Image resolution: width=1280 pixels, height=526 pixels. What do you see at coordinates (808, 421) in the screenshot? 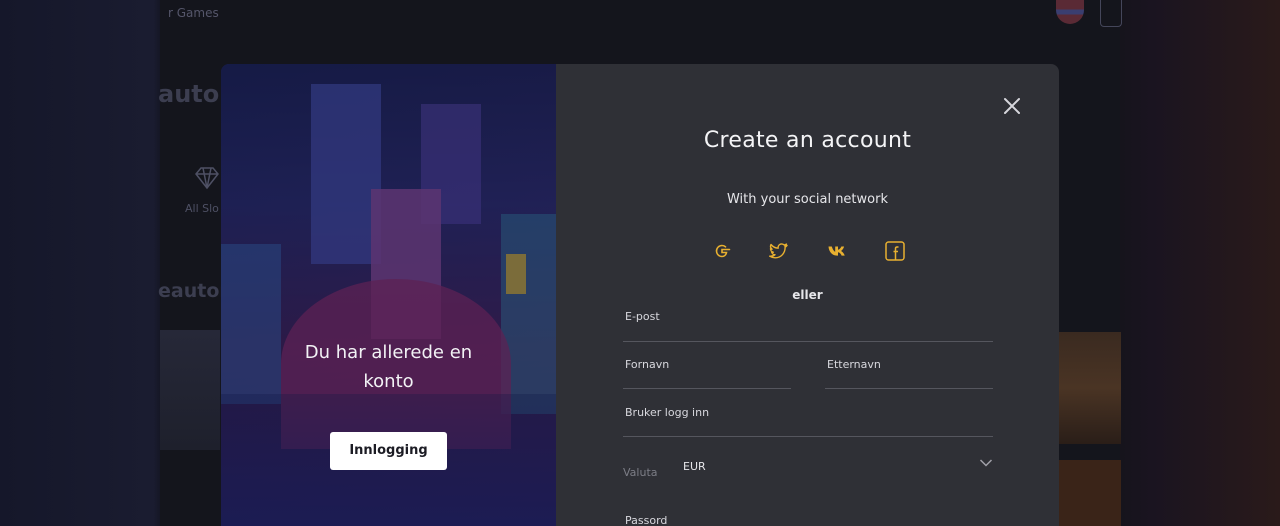
I see `username-field: Bruker logg inn` at bounding box center [808, 421].